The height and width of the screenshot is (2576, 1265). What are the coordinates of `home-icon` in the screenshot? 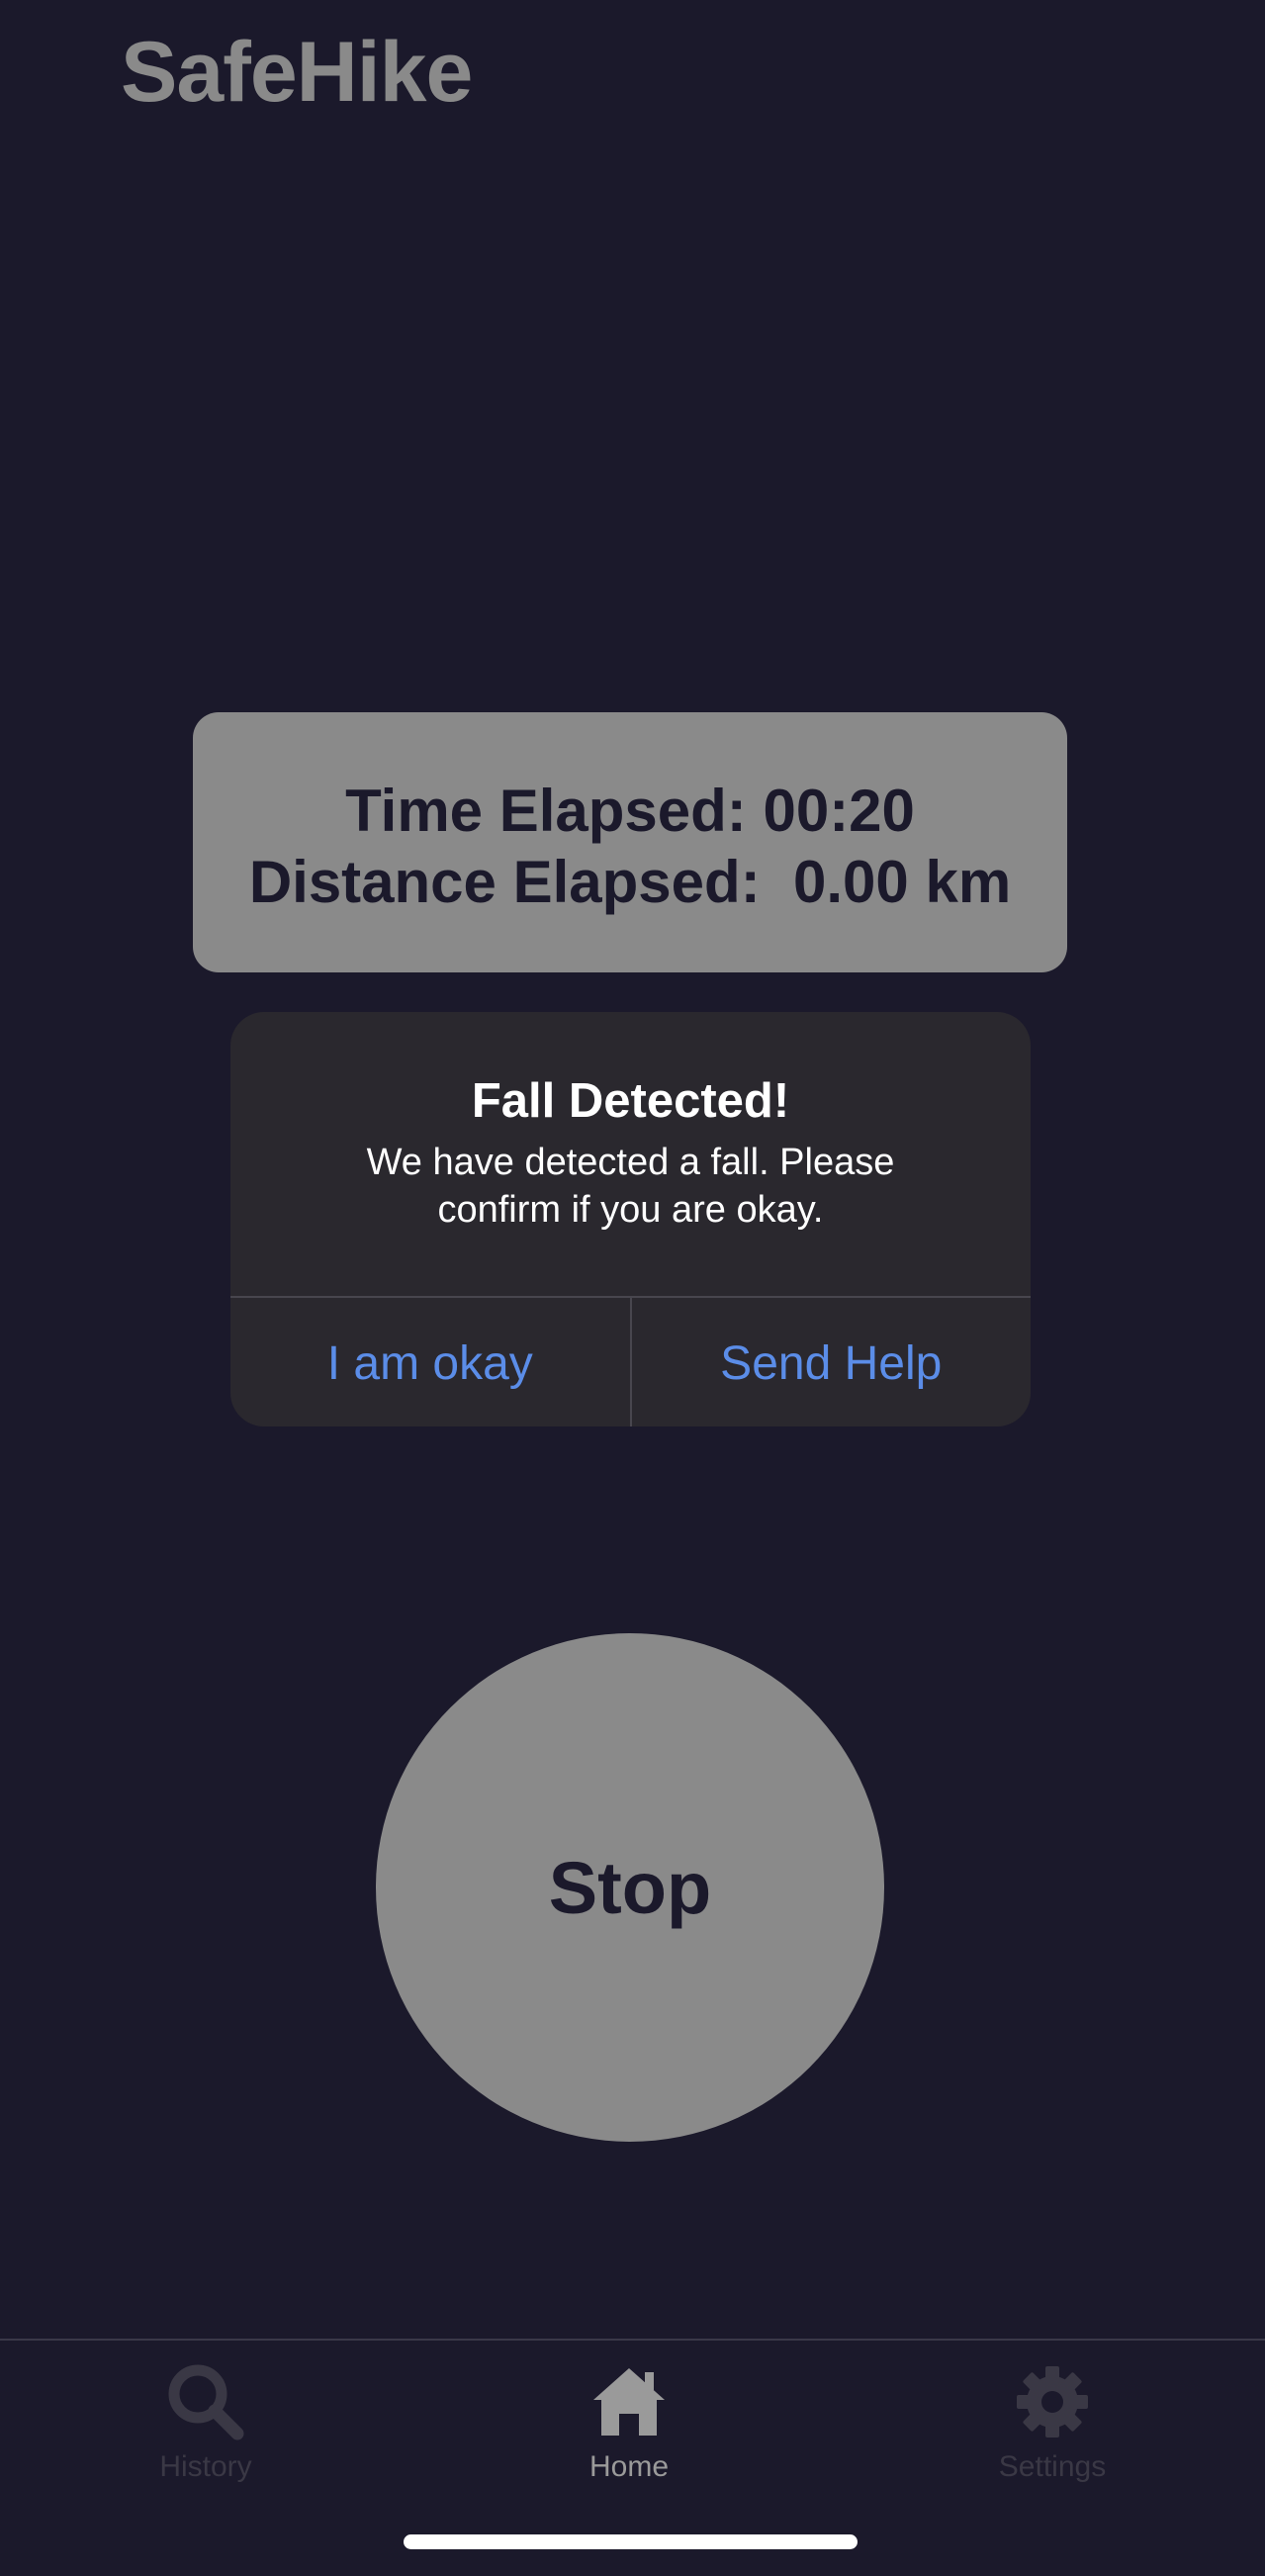 It's located at (629, 2402).